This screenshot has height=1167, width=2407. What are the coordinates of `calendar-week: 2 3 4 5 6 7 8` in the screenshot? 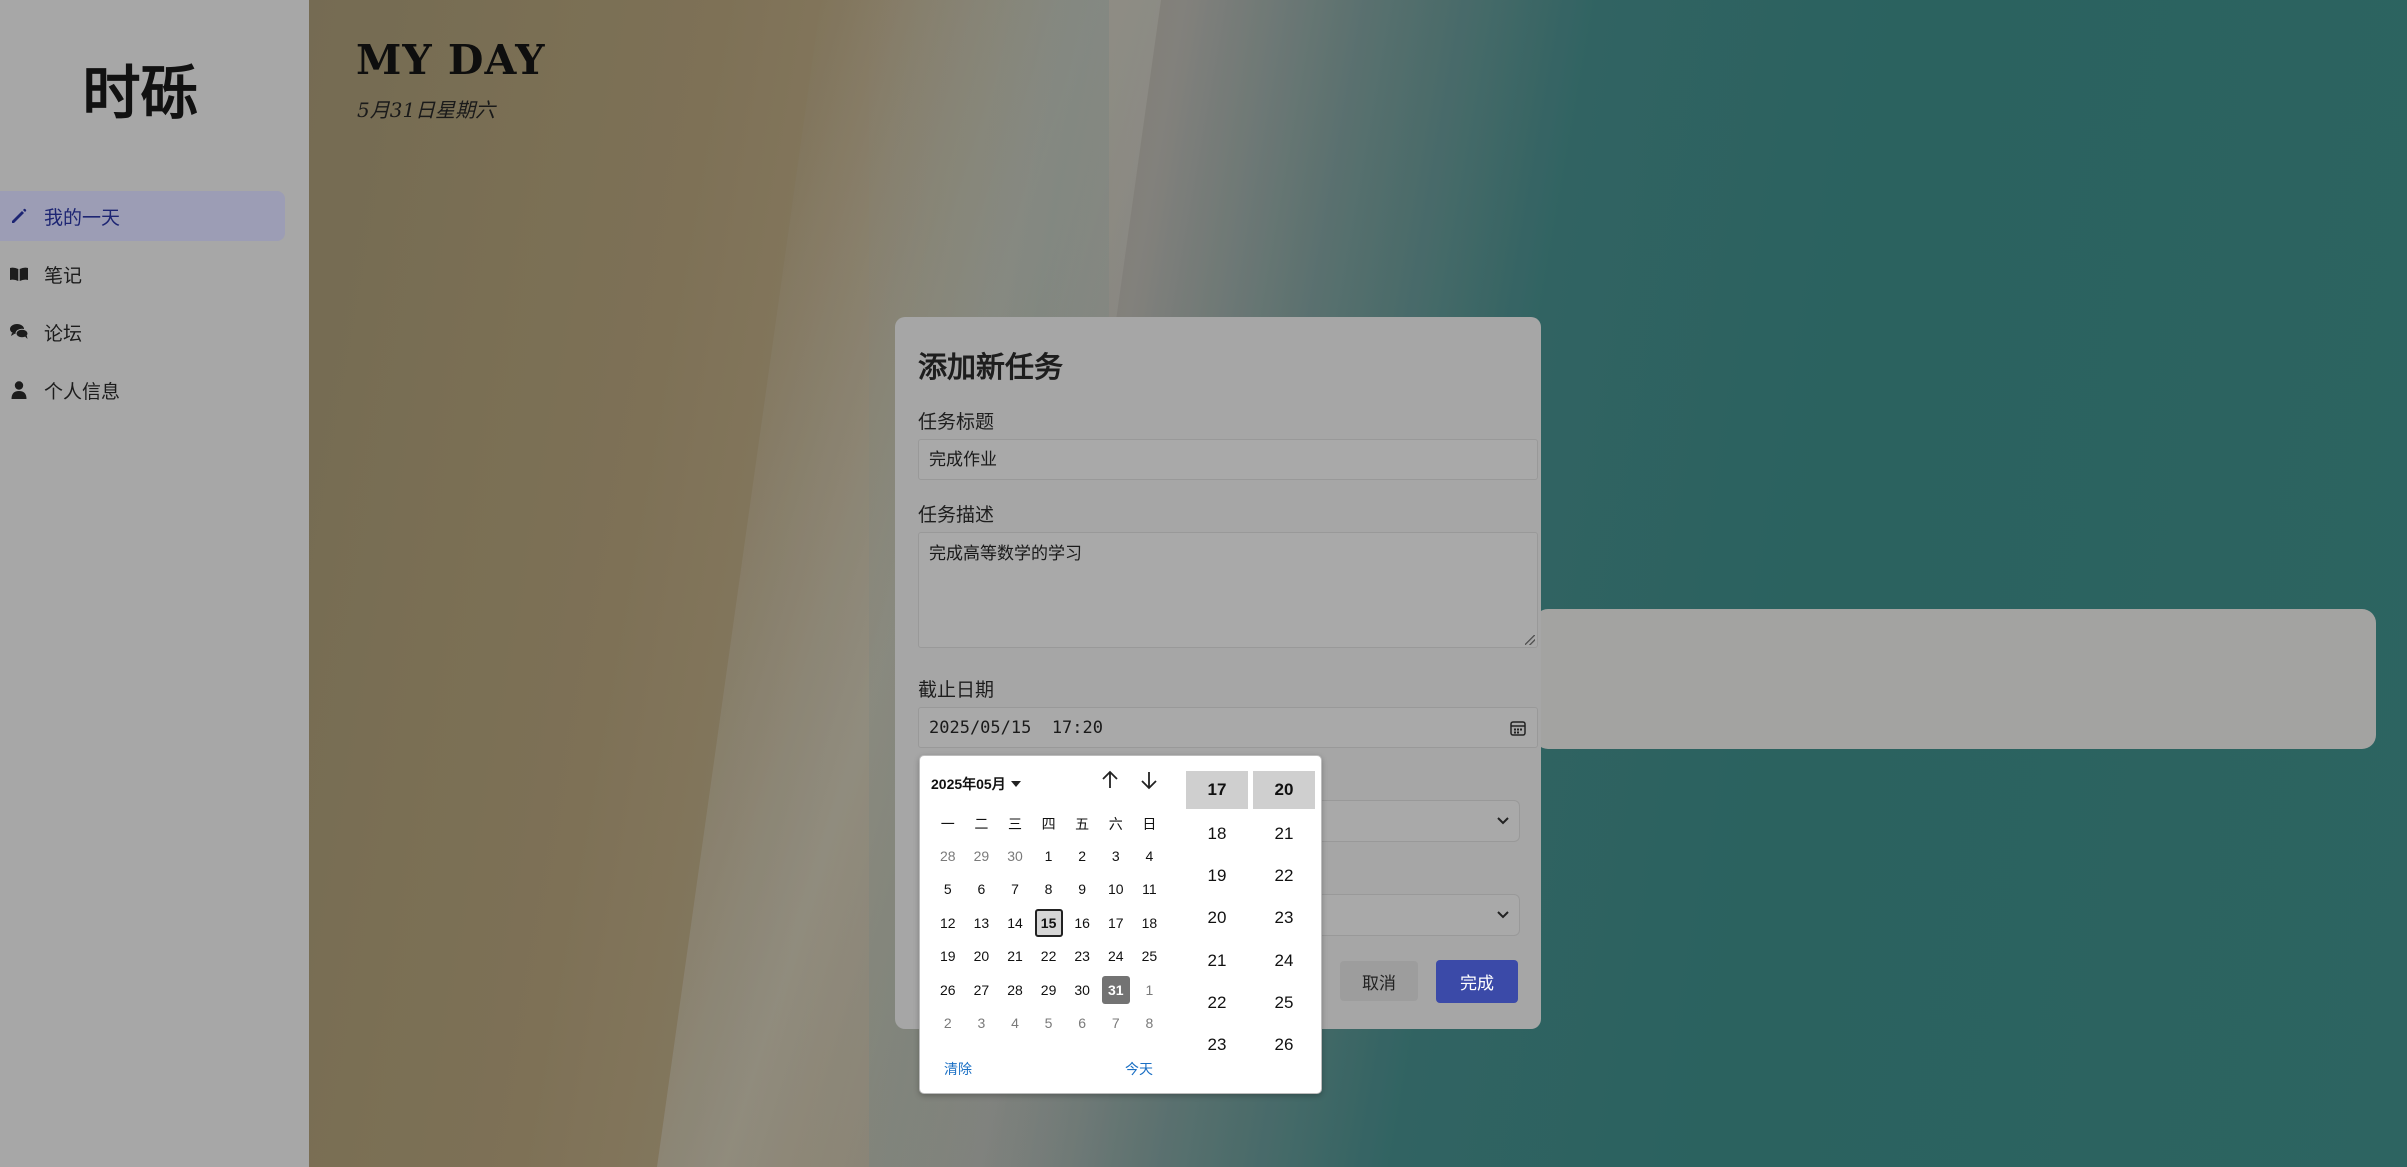 It's located at (1051, 1024).